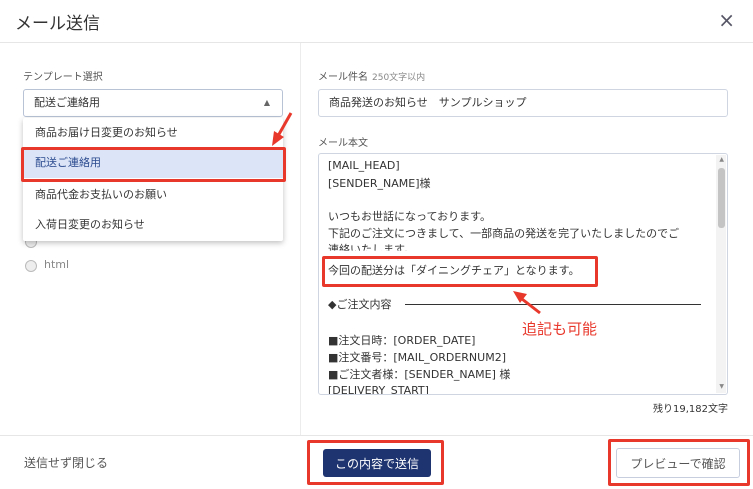 The height and width of the screenshot is (489, 753). What do you see at coordinates (678, 463) in the screenshot?
I see `preview-button: プレビューで確認` at bounding box center [678, 463].